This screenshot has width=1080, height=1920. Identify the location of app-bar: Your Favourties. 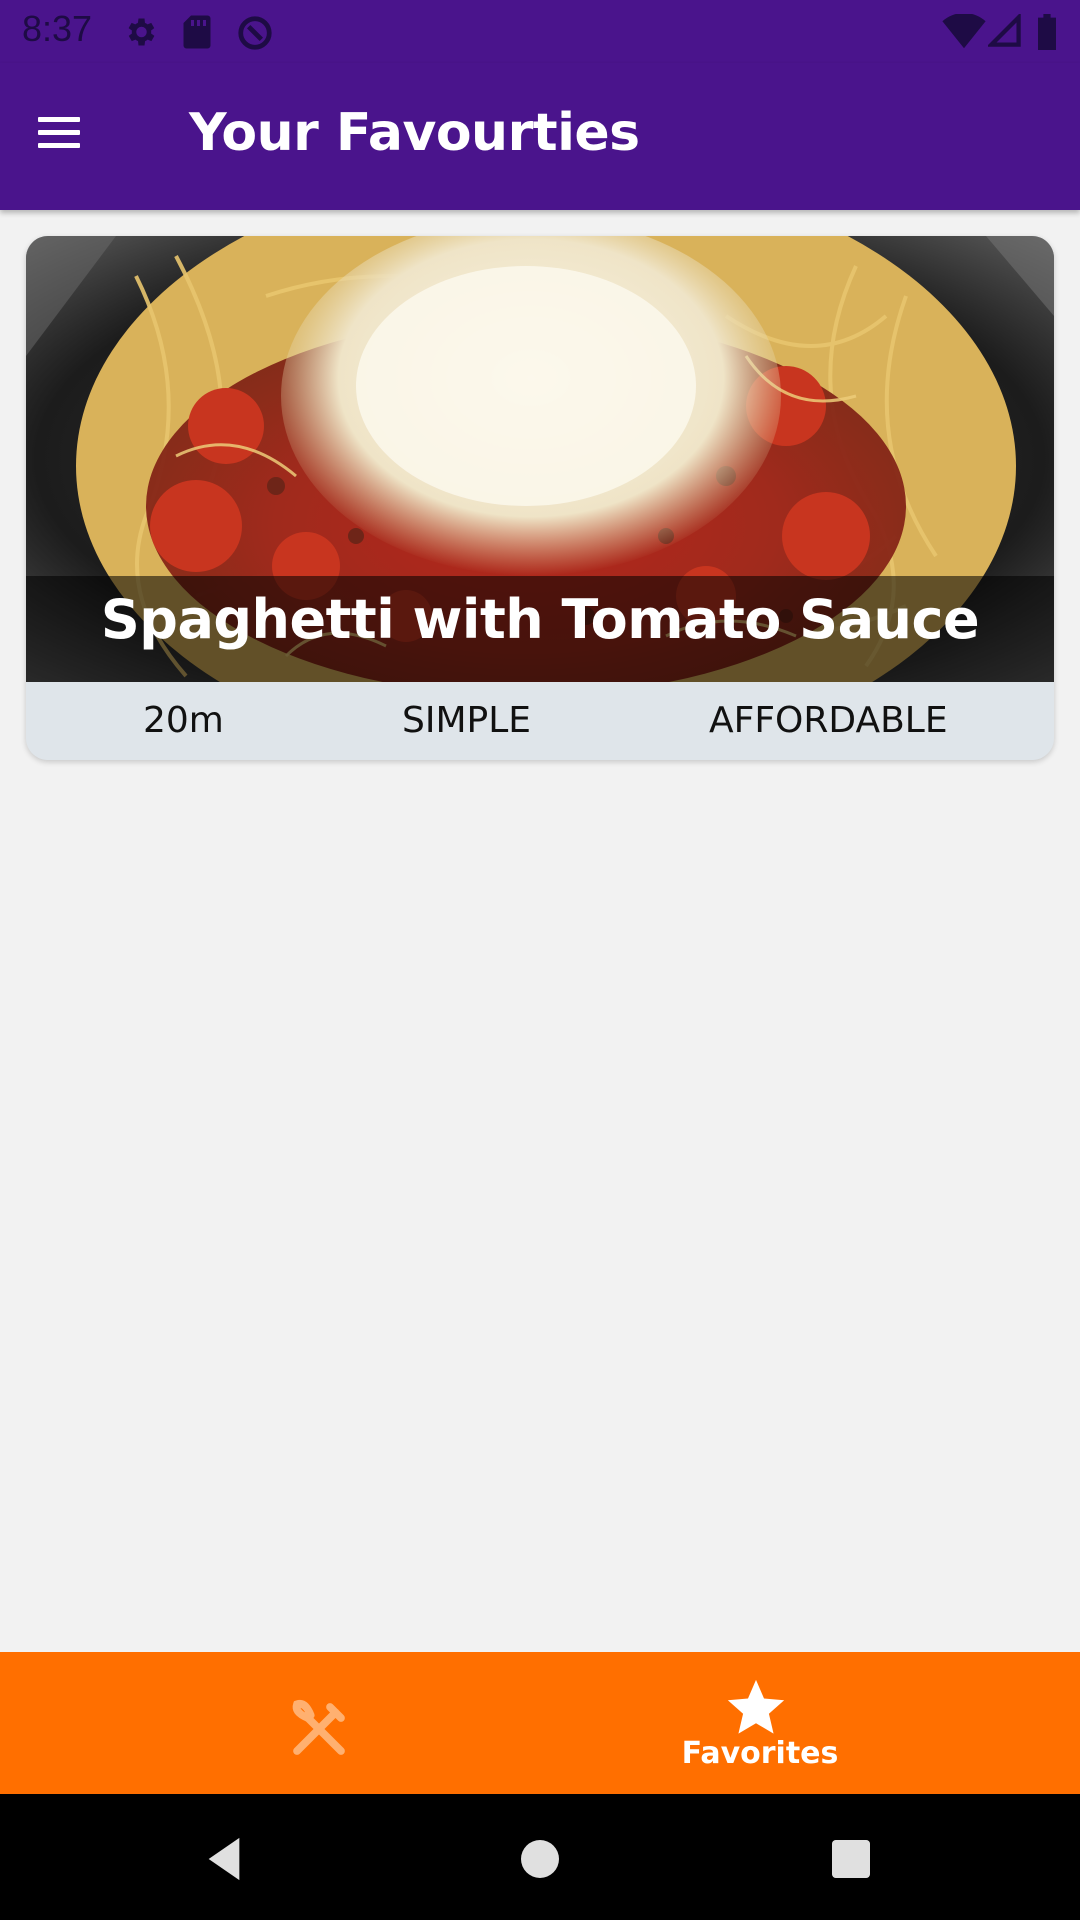
(540, 136).